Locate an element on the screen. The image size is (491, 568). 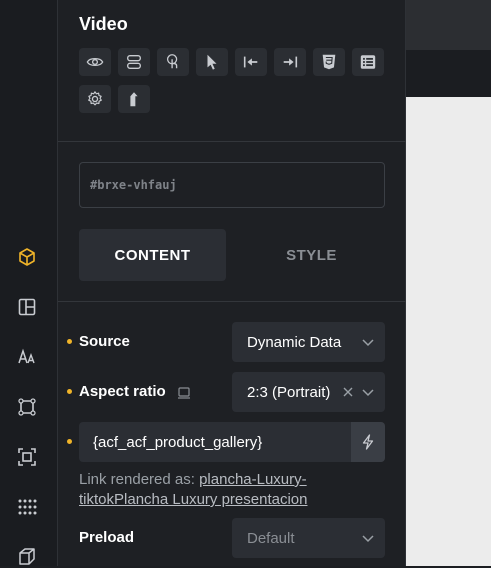
aspect-ratio-select-value: 2:3 (Portrait) is located at coordinates (289, 392).